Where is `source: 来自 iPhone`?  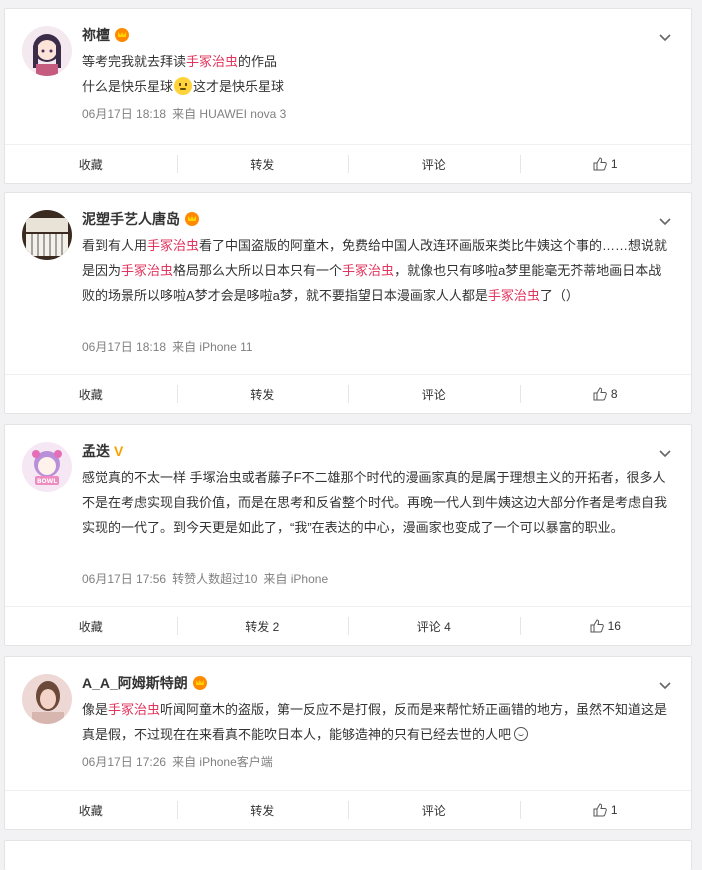
source: 来自 iPhone is located at coordinates (296, 579).